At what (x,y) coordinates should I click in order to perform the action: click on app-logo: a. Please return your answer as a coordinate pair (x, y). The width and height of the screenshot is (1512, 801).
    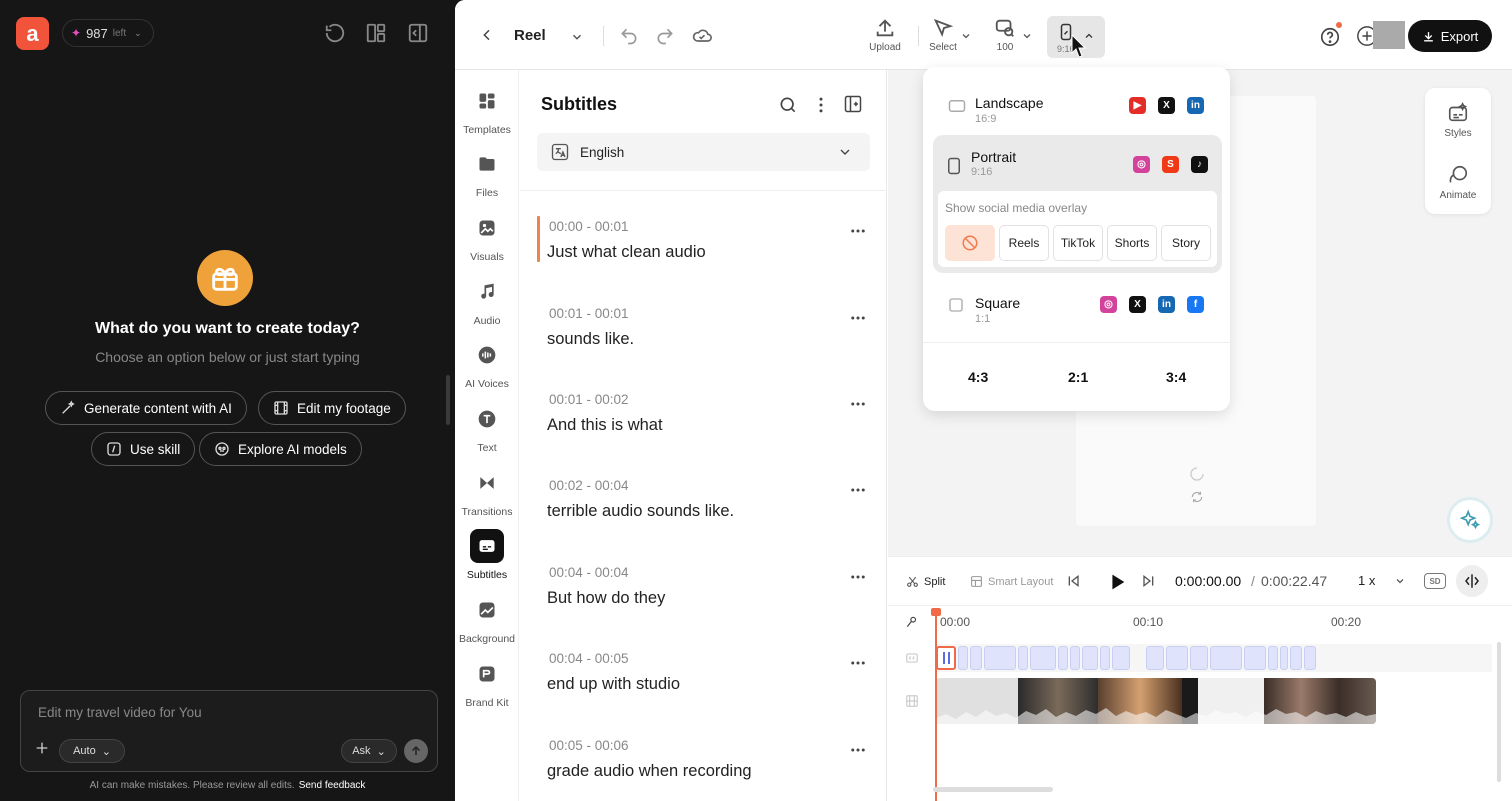
    Looking at the image, I should click on (32, 33).